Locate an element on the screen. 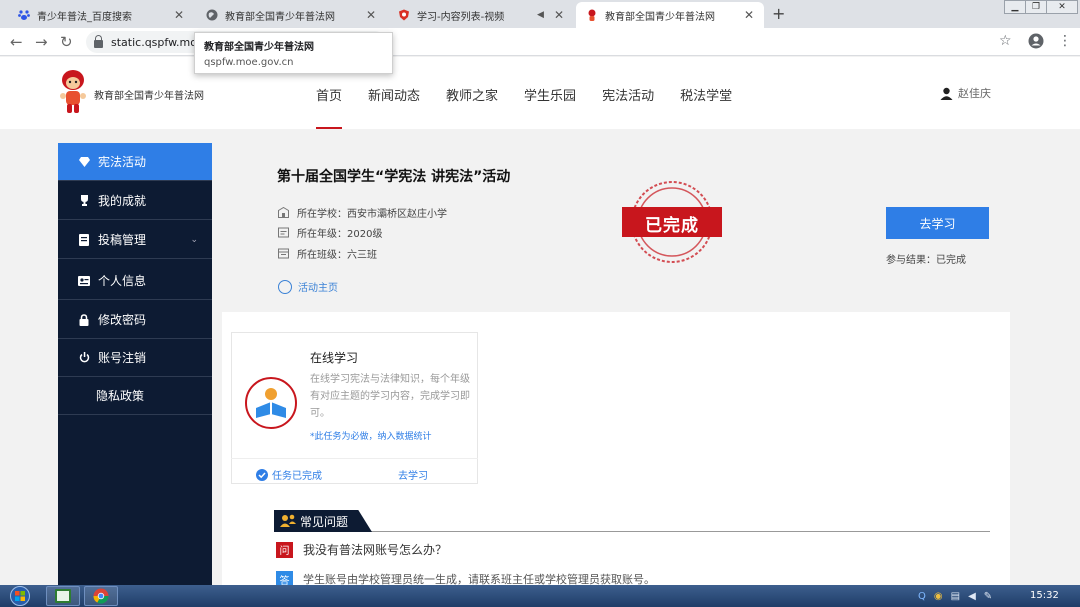  sidebar-item-profile: 个人信息 is located at coordinates (135, 281).